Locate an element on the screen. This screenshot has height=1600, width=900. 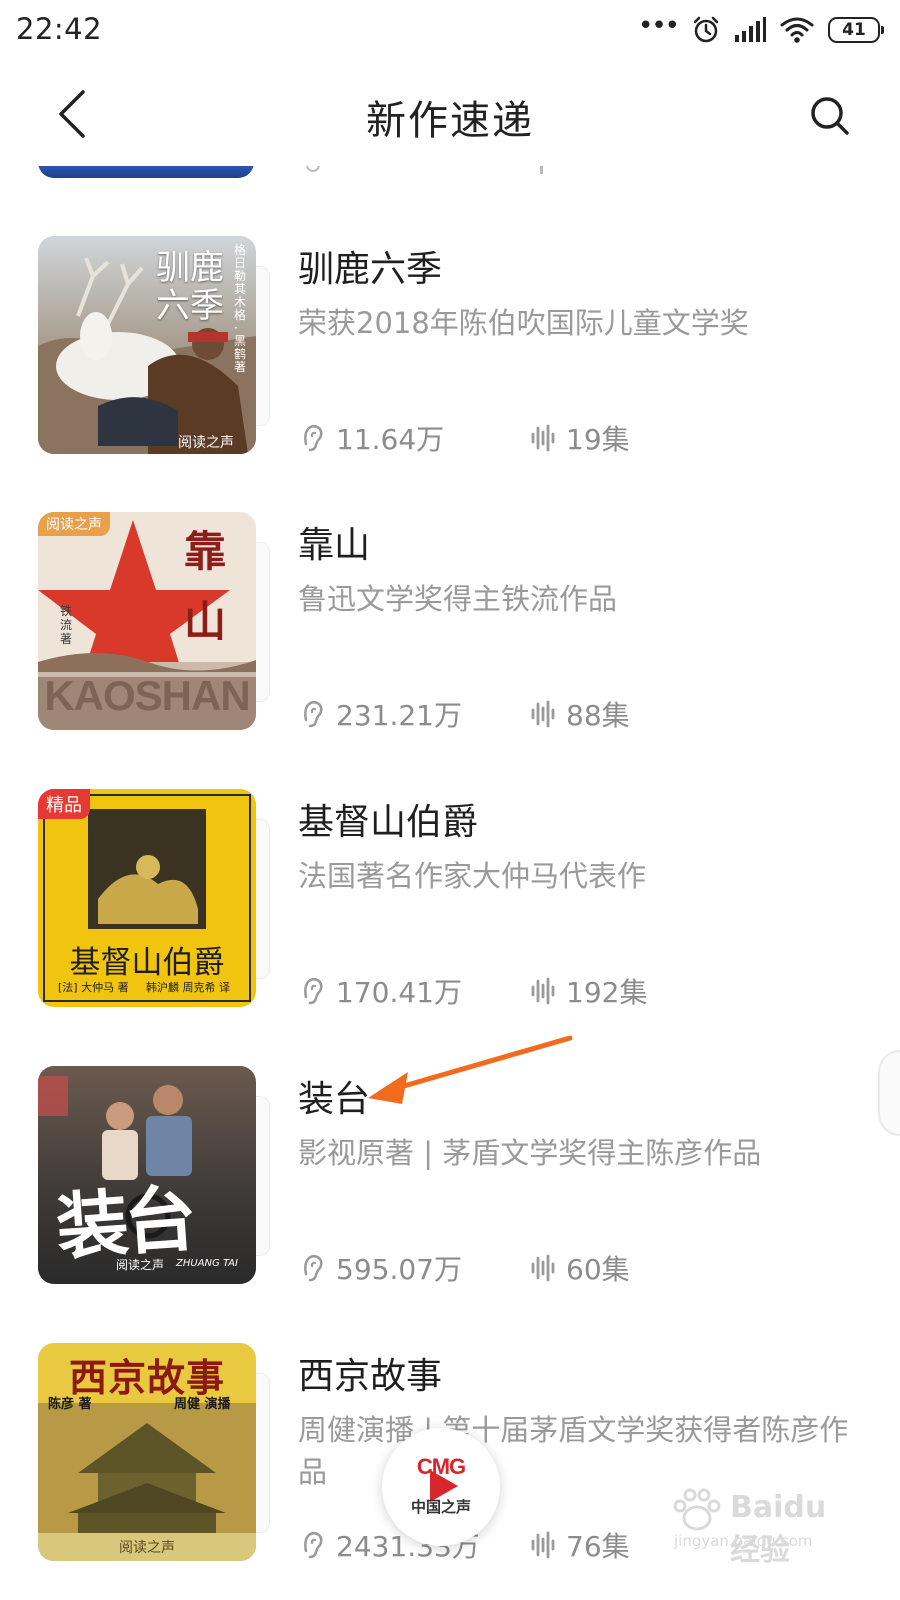
book-title: 基督山伯爵 is located at coordinates (388, 819).